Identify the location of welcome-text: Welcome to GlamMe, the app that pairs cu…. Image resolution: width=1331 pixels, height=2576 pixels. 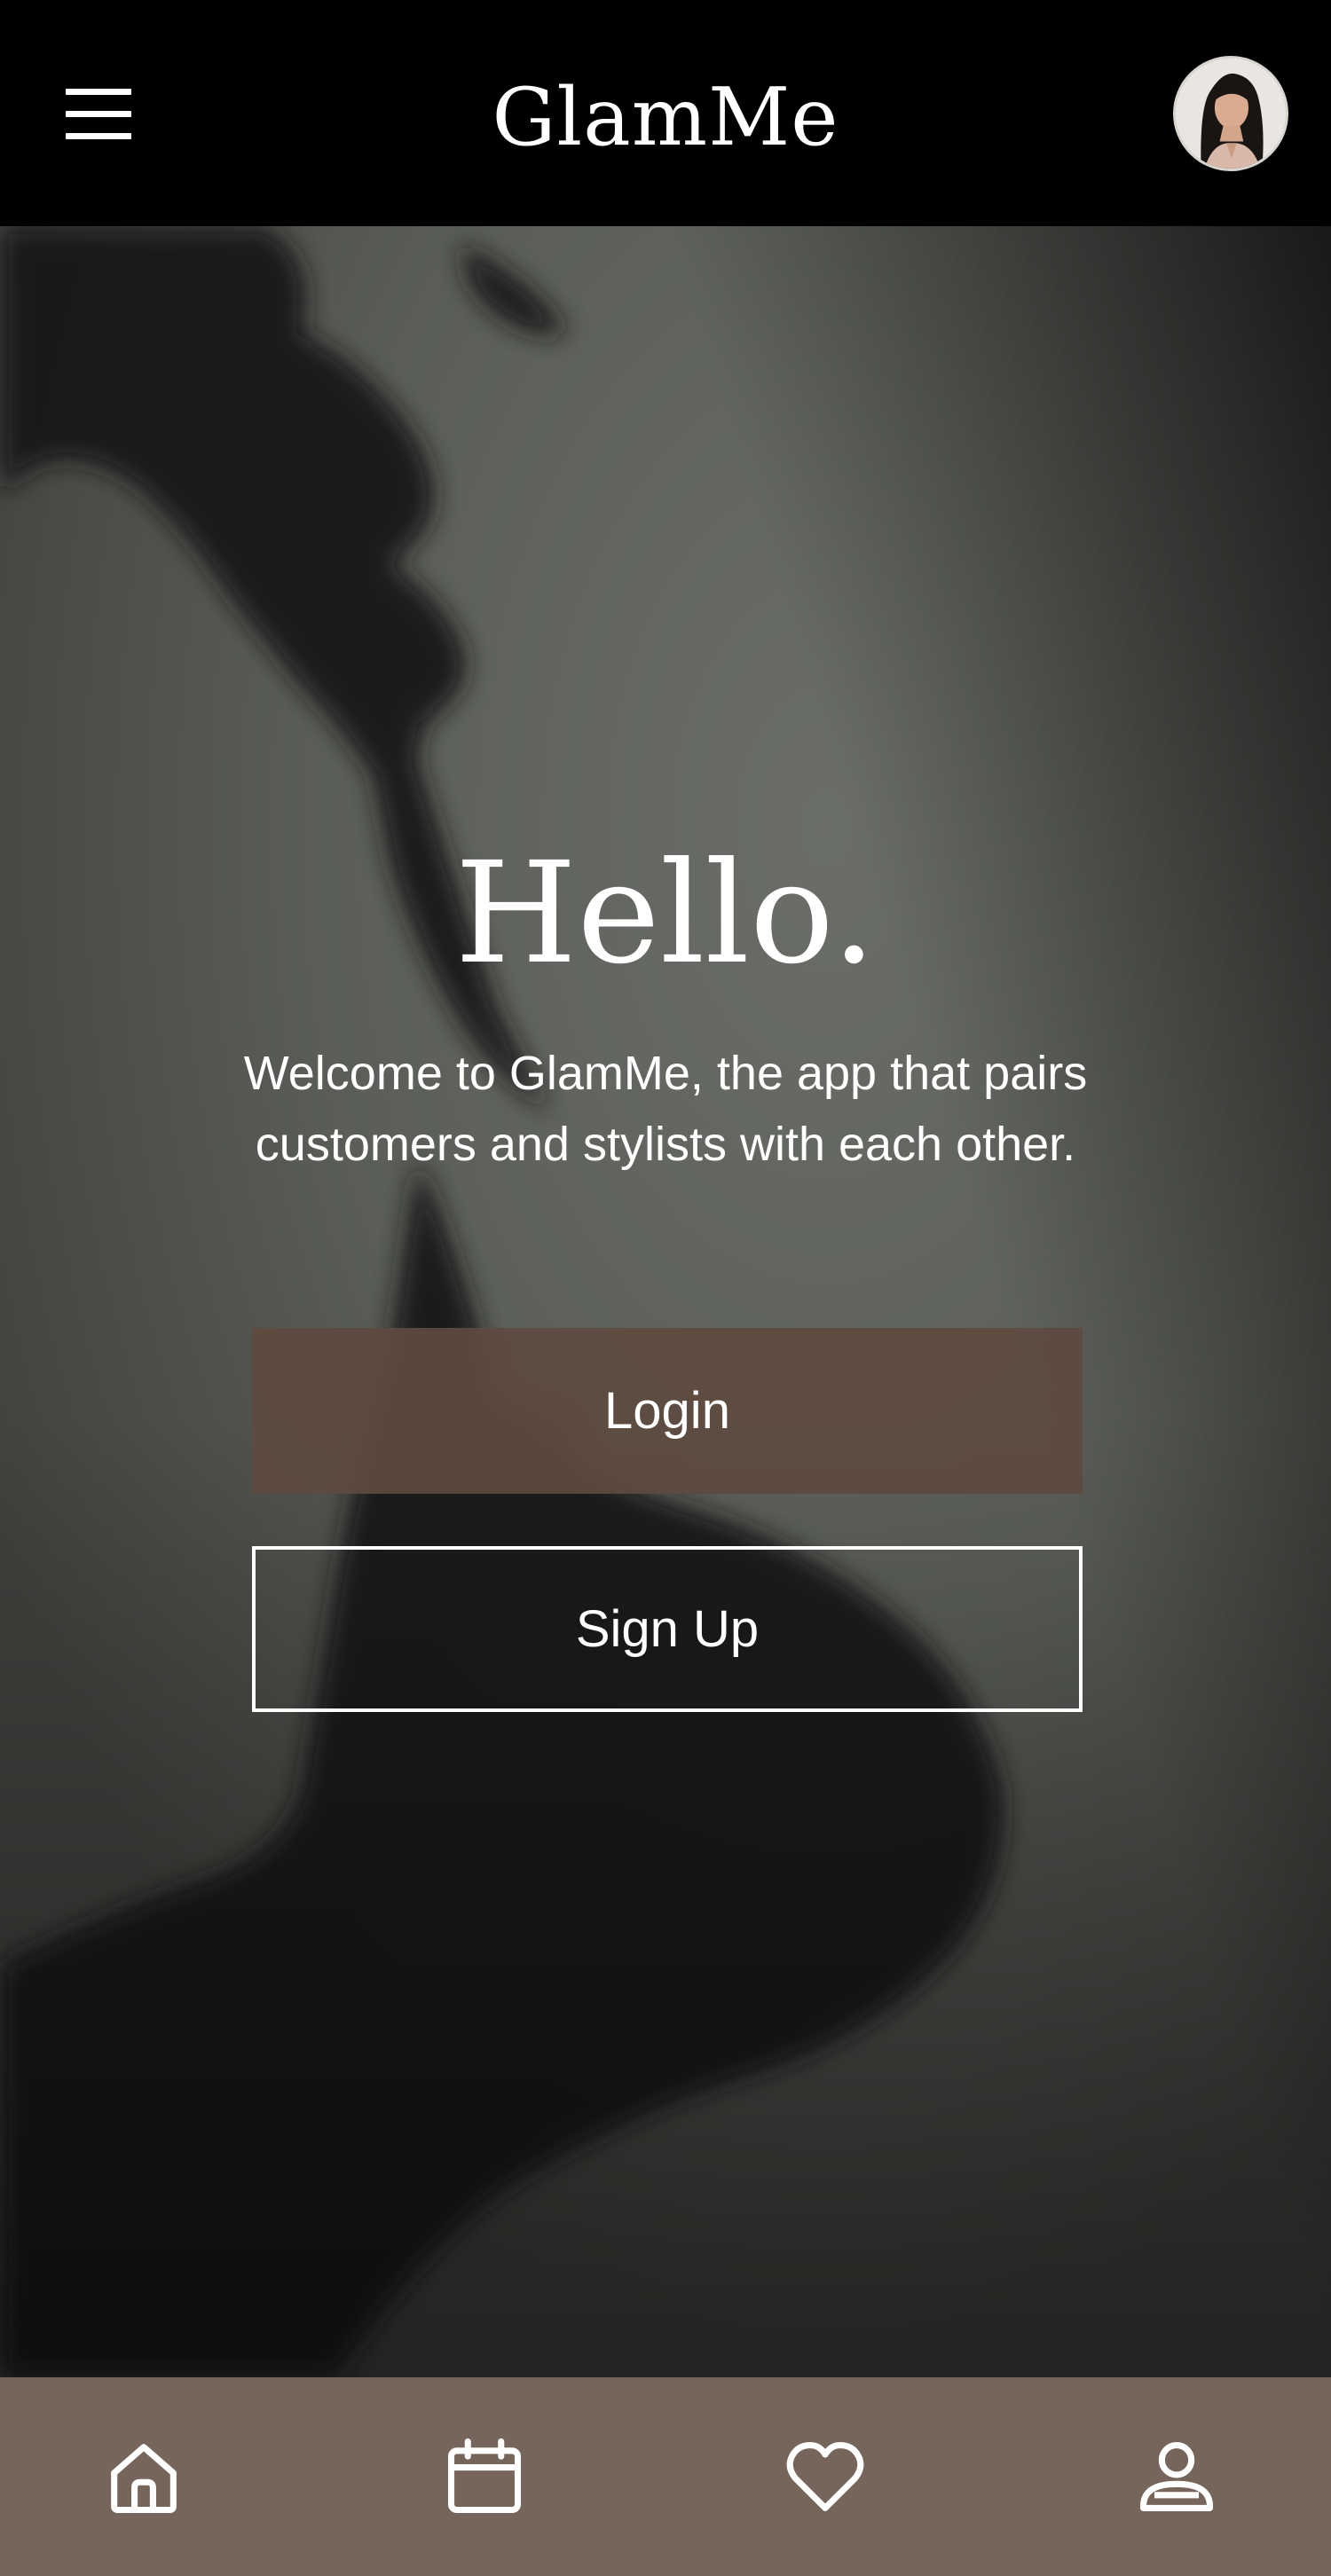
(665, 1109).